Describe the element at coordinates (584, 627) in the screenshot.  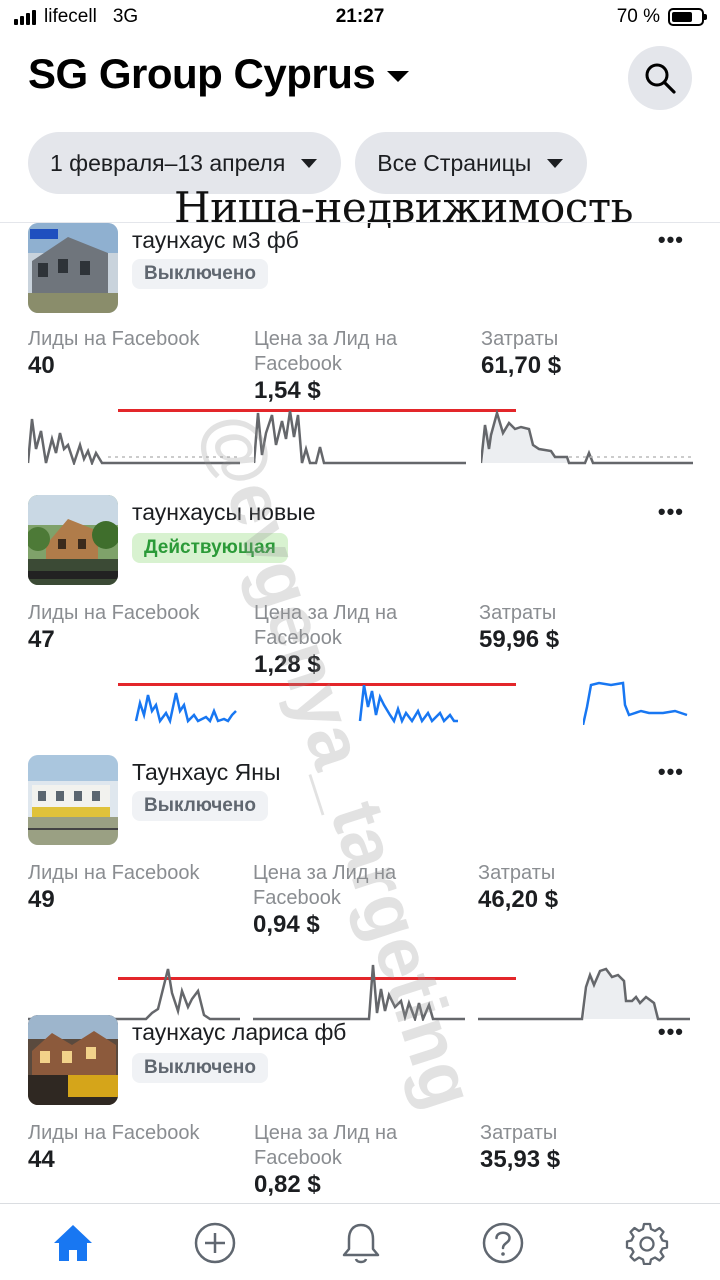
I see `metric-spend: Затраты 59,96 $` at that location.